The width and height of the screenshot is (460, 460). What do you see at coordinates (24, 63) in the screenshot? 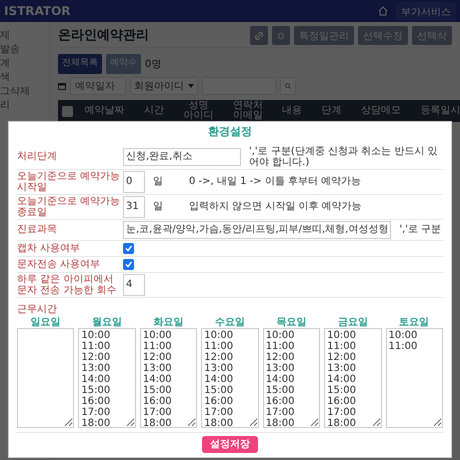
I see `sidebar-item: 계` at bounding box center [24, 63].